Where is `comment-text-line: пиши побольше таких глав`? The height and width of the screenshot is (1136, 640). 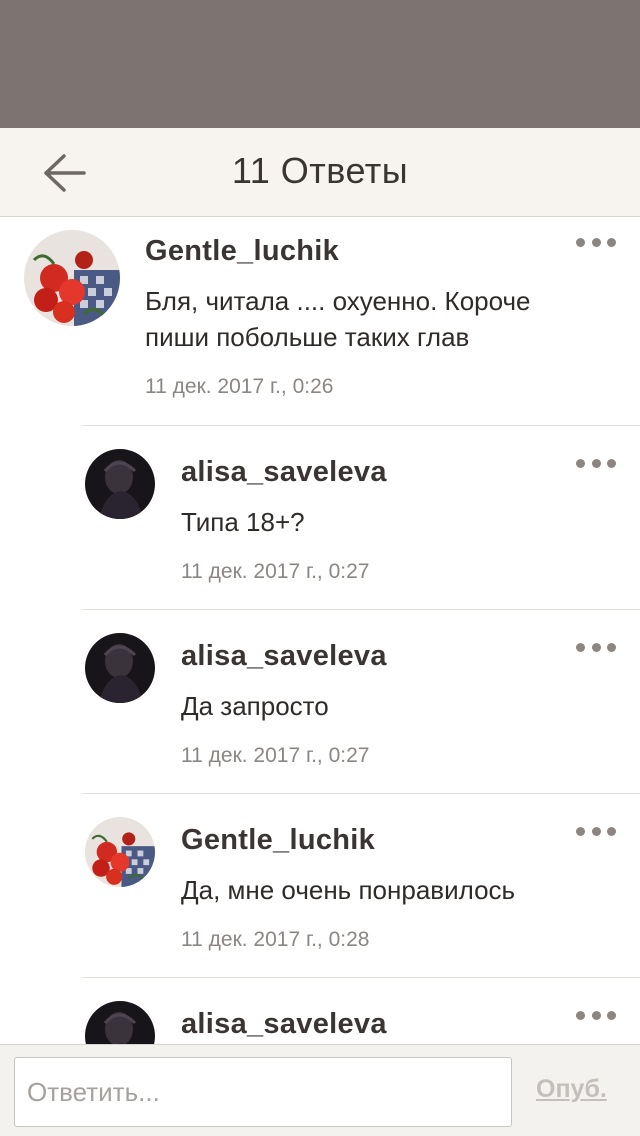
comment-text-line: пиши побольше таких глав is located at coordinates (307, 337).